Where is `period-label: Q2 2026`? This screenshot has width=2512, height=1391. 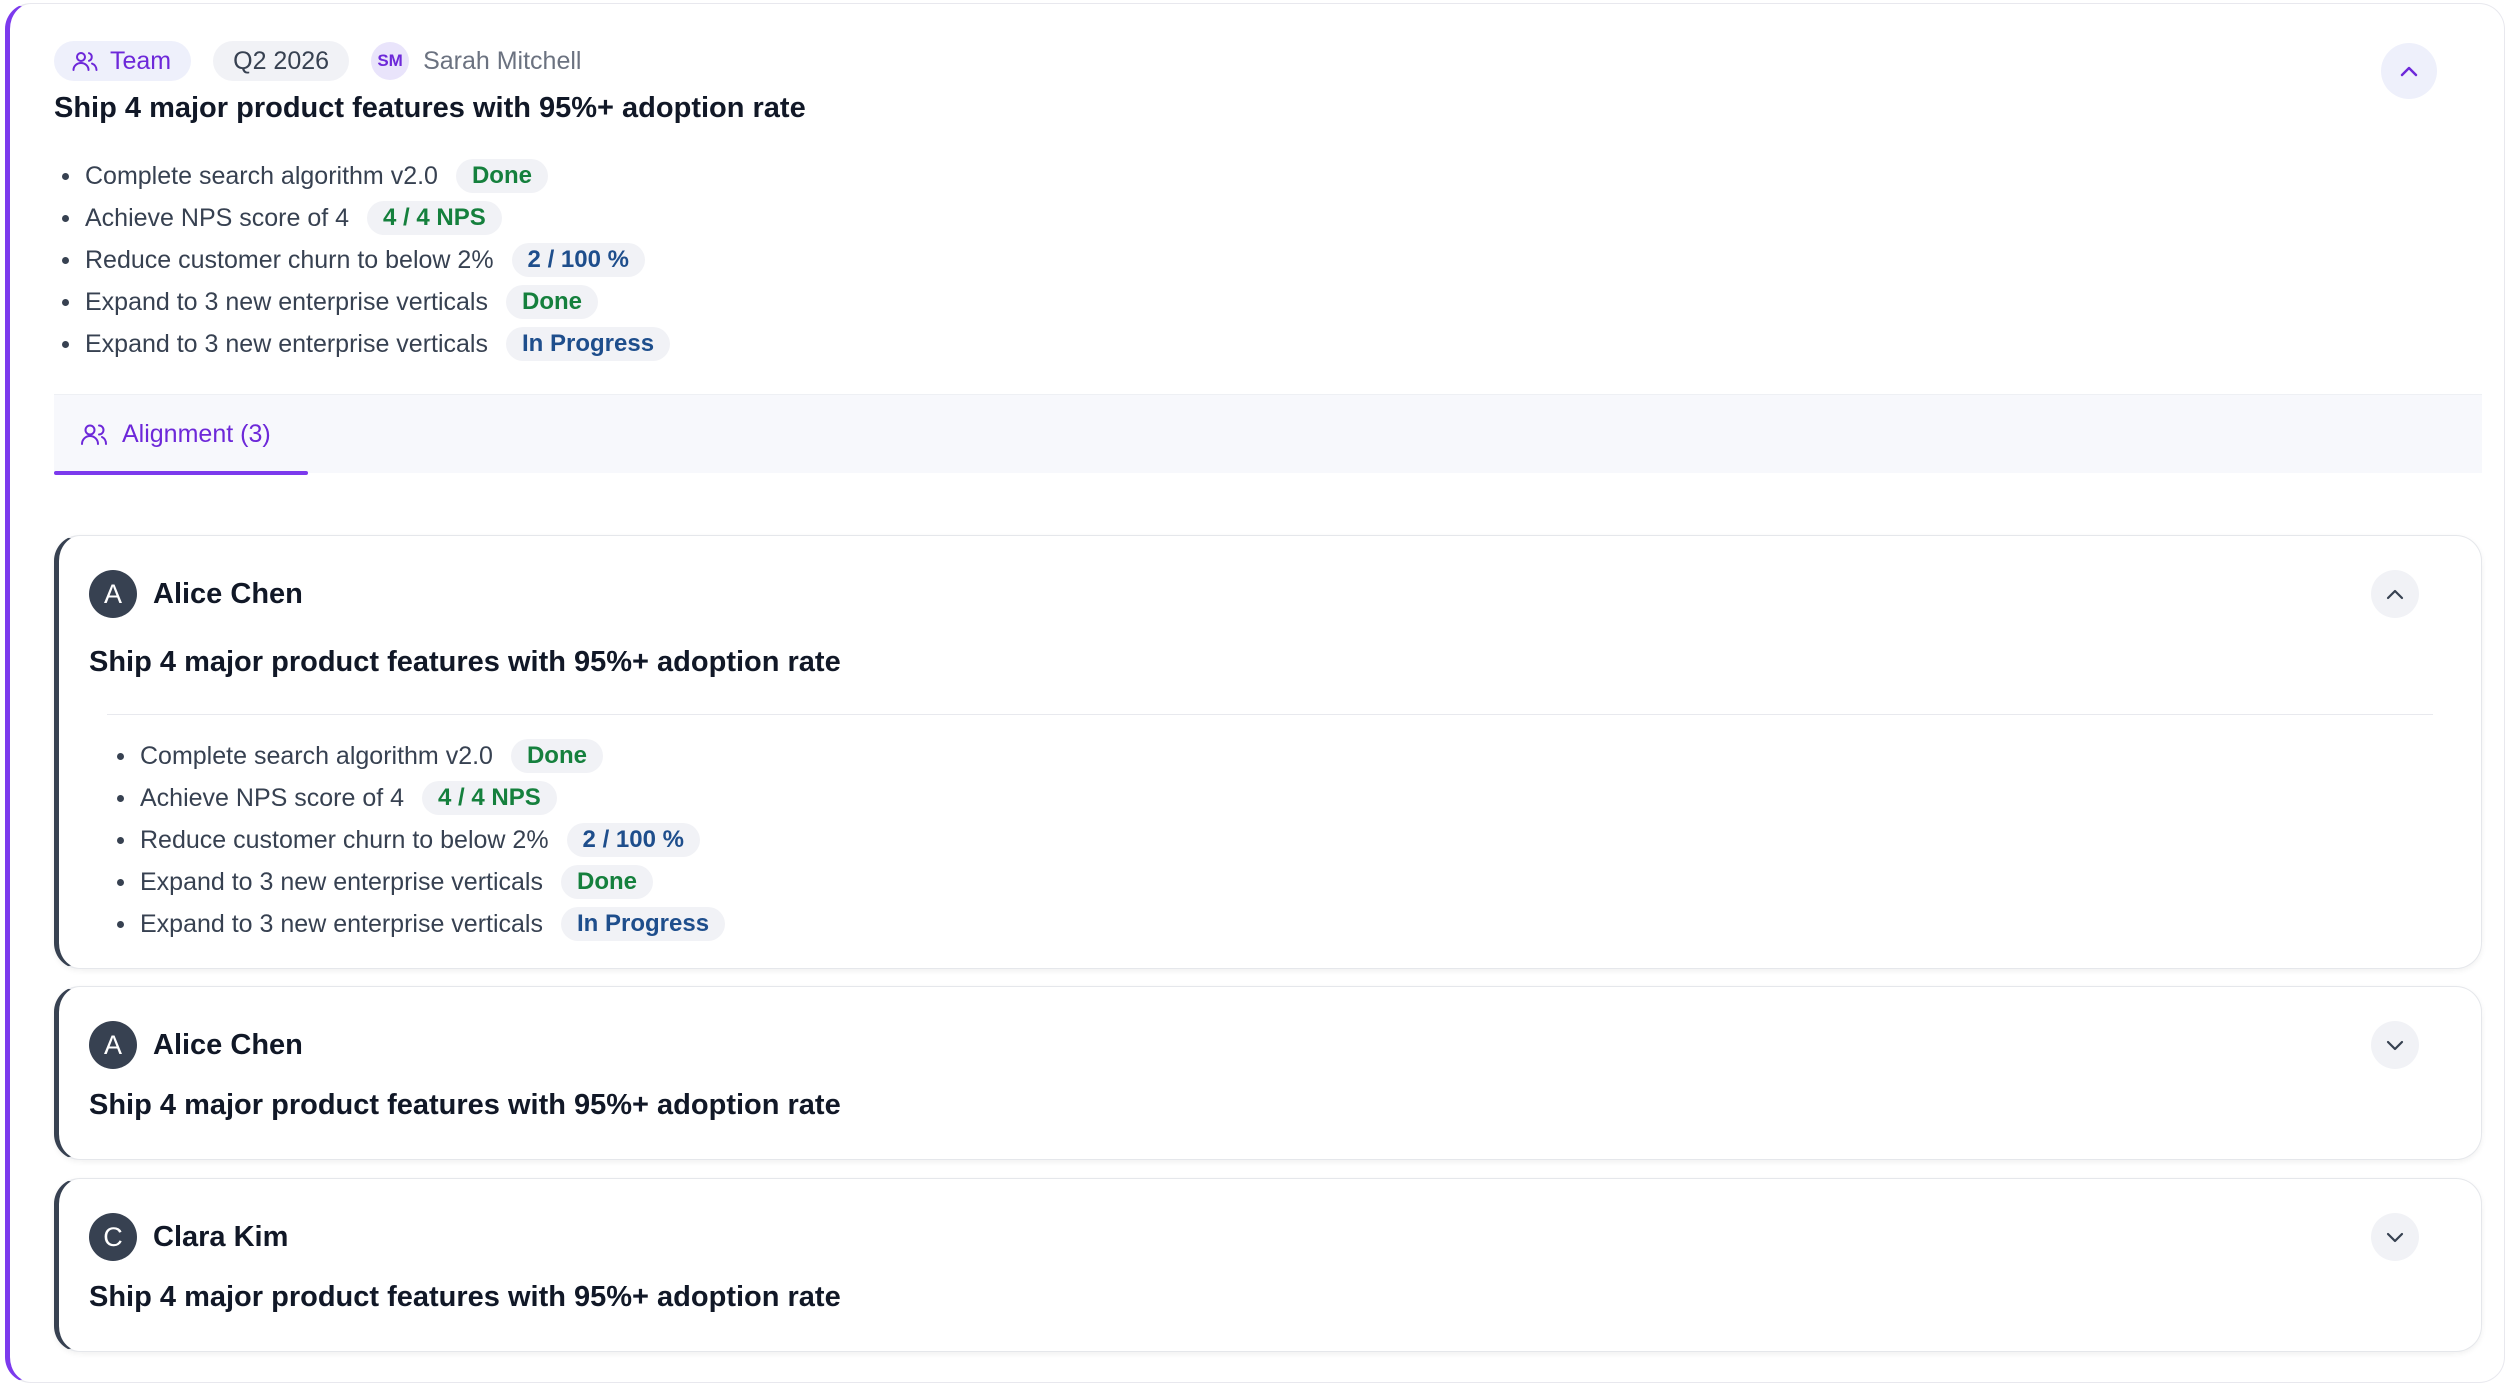
period-label: Q2 2026 is located at coordinates (281, 60).